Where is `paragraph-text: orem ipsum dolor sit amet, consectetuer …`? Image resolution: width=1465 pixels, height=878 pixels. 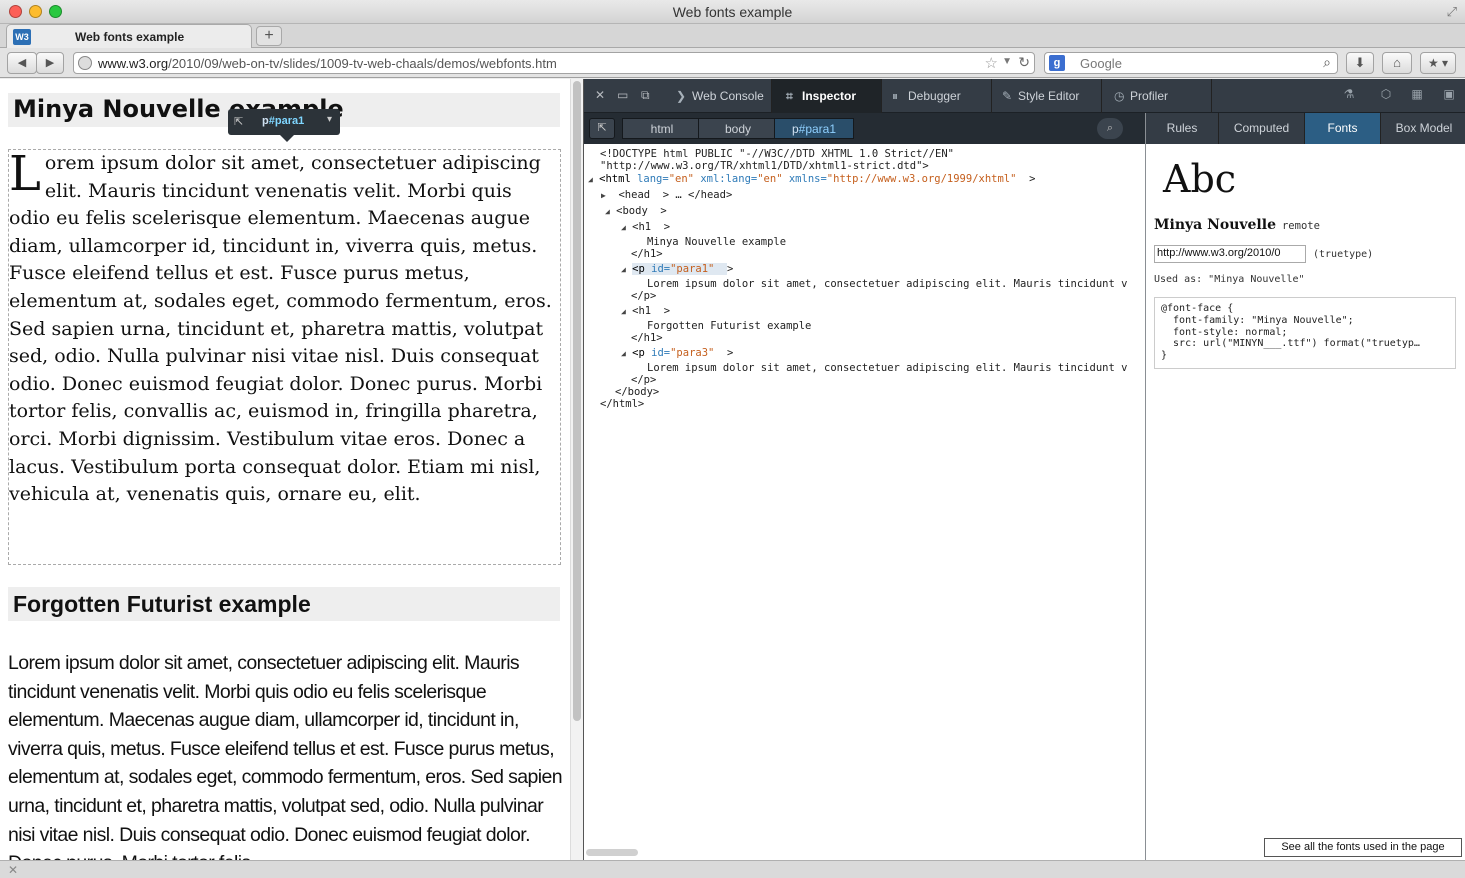 paragraph-text: orem ipsum dolor sit amet, consectetuer … is located at coordinates (280, 329).